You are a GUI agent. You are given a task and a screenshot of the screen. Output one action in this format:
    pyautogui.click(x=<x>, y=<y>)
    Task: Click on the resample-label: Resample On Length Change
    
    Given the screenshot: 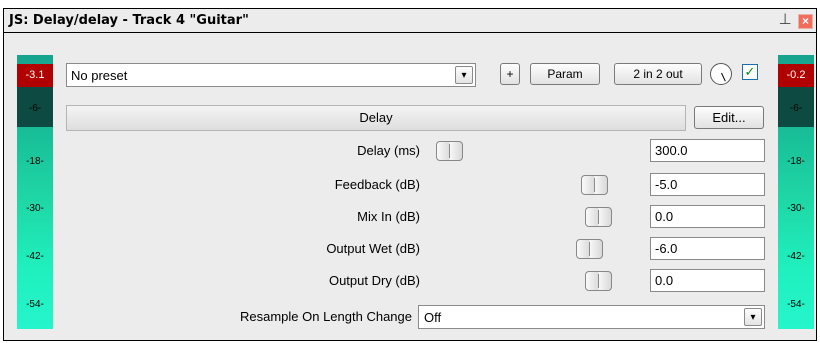 What is the action you would take?
    pyautogui.click(x=325, y=316)
    